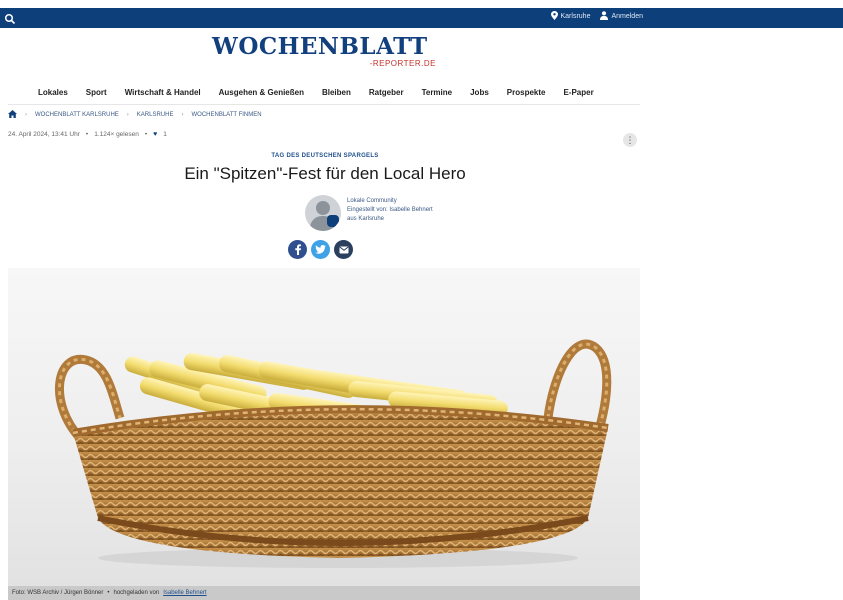 This screenshot has width=843, height=600. I want to click on nav-item-wirtschaft: Wirtschaft & Handel, so click(163, 92).